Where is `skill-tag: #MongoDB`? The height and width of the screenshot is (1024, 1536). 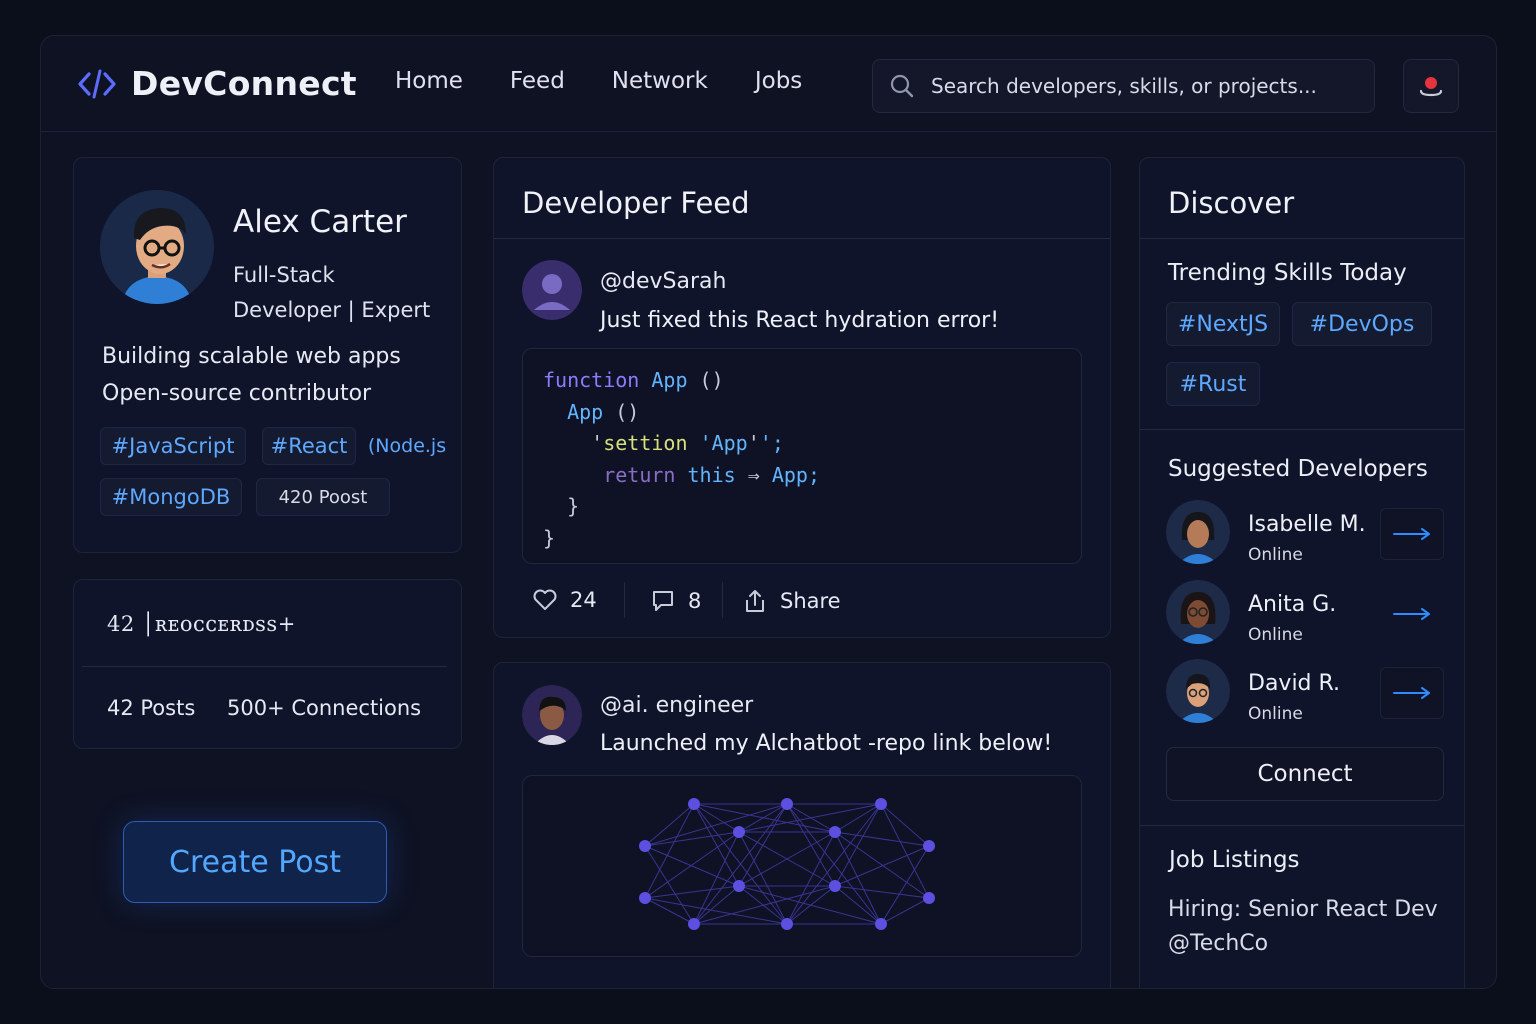 skill-tag: #MongoDB is located at coordinates (171, 497).